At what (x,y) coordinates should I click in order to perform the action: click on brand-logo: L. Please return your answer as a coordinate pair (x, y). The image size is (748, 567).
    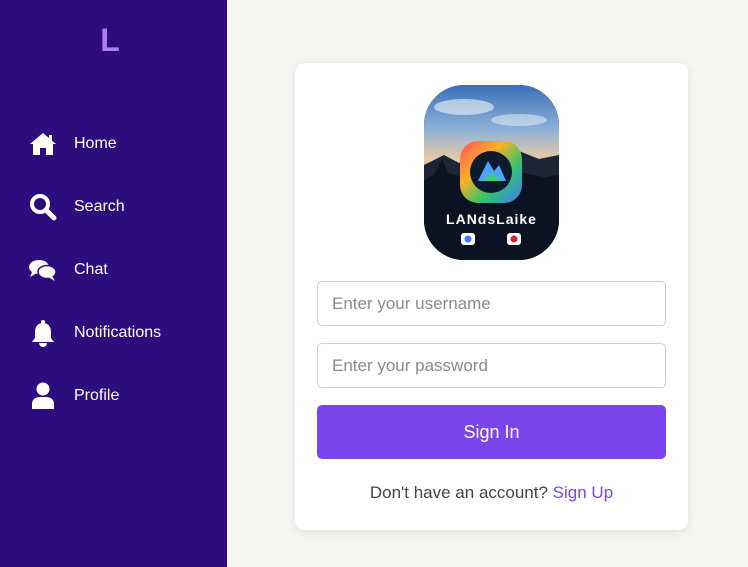
    Looking at the image, I should click on (110, 40).